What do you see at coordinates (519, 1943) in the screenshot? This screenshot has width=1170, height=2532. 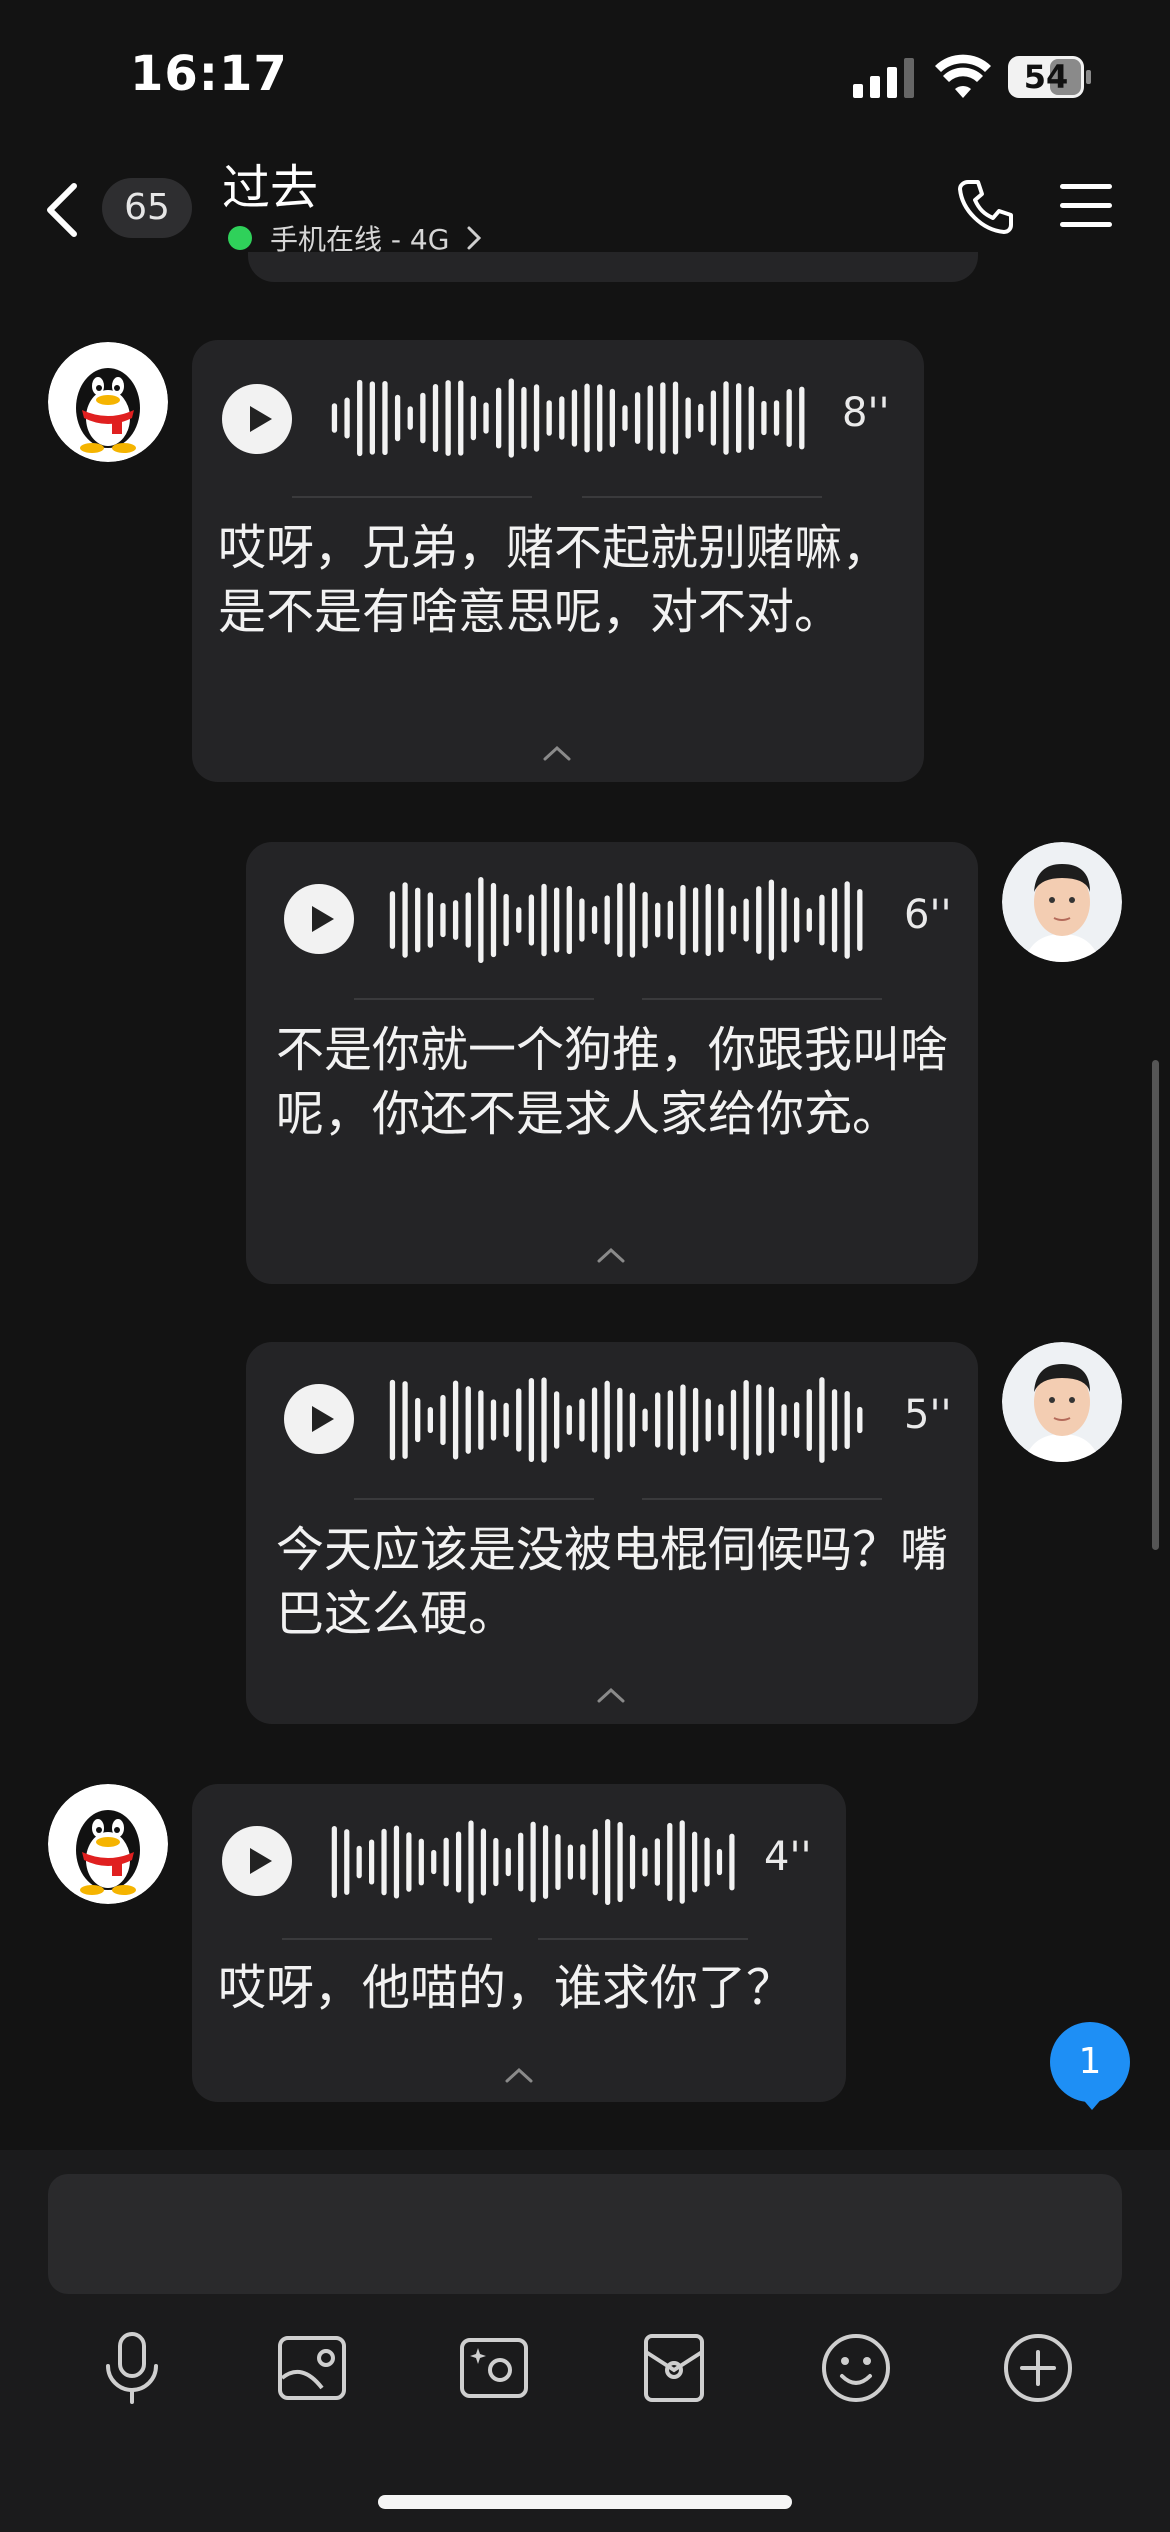 I see `voice-message-bubble: 4'' 哎呀，他喵的，谁求你了？` at bounding box center [519, 1943].